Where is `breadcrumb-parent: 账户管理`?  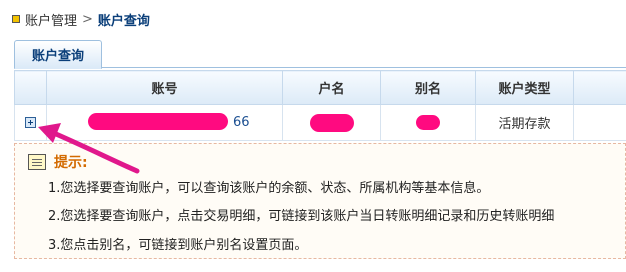 breadcrumb-parent: 账户管理 is located at coordinates (51, 19).